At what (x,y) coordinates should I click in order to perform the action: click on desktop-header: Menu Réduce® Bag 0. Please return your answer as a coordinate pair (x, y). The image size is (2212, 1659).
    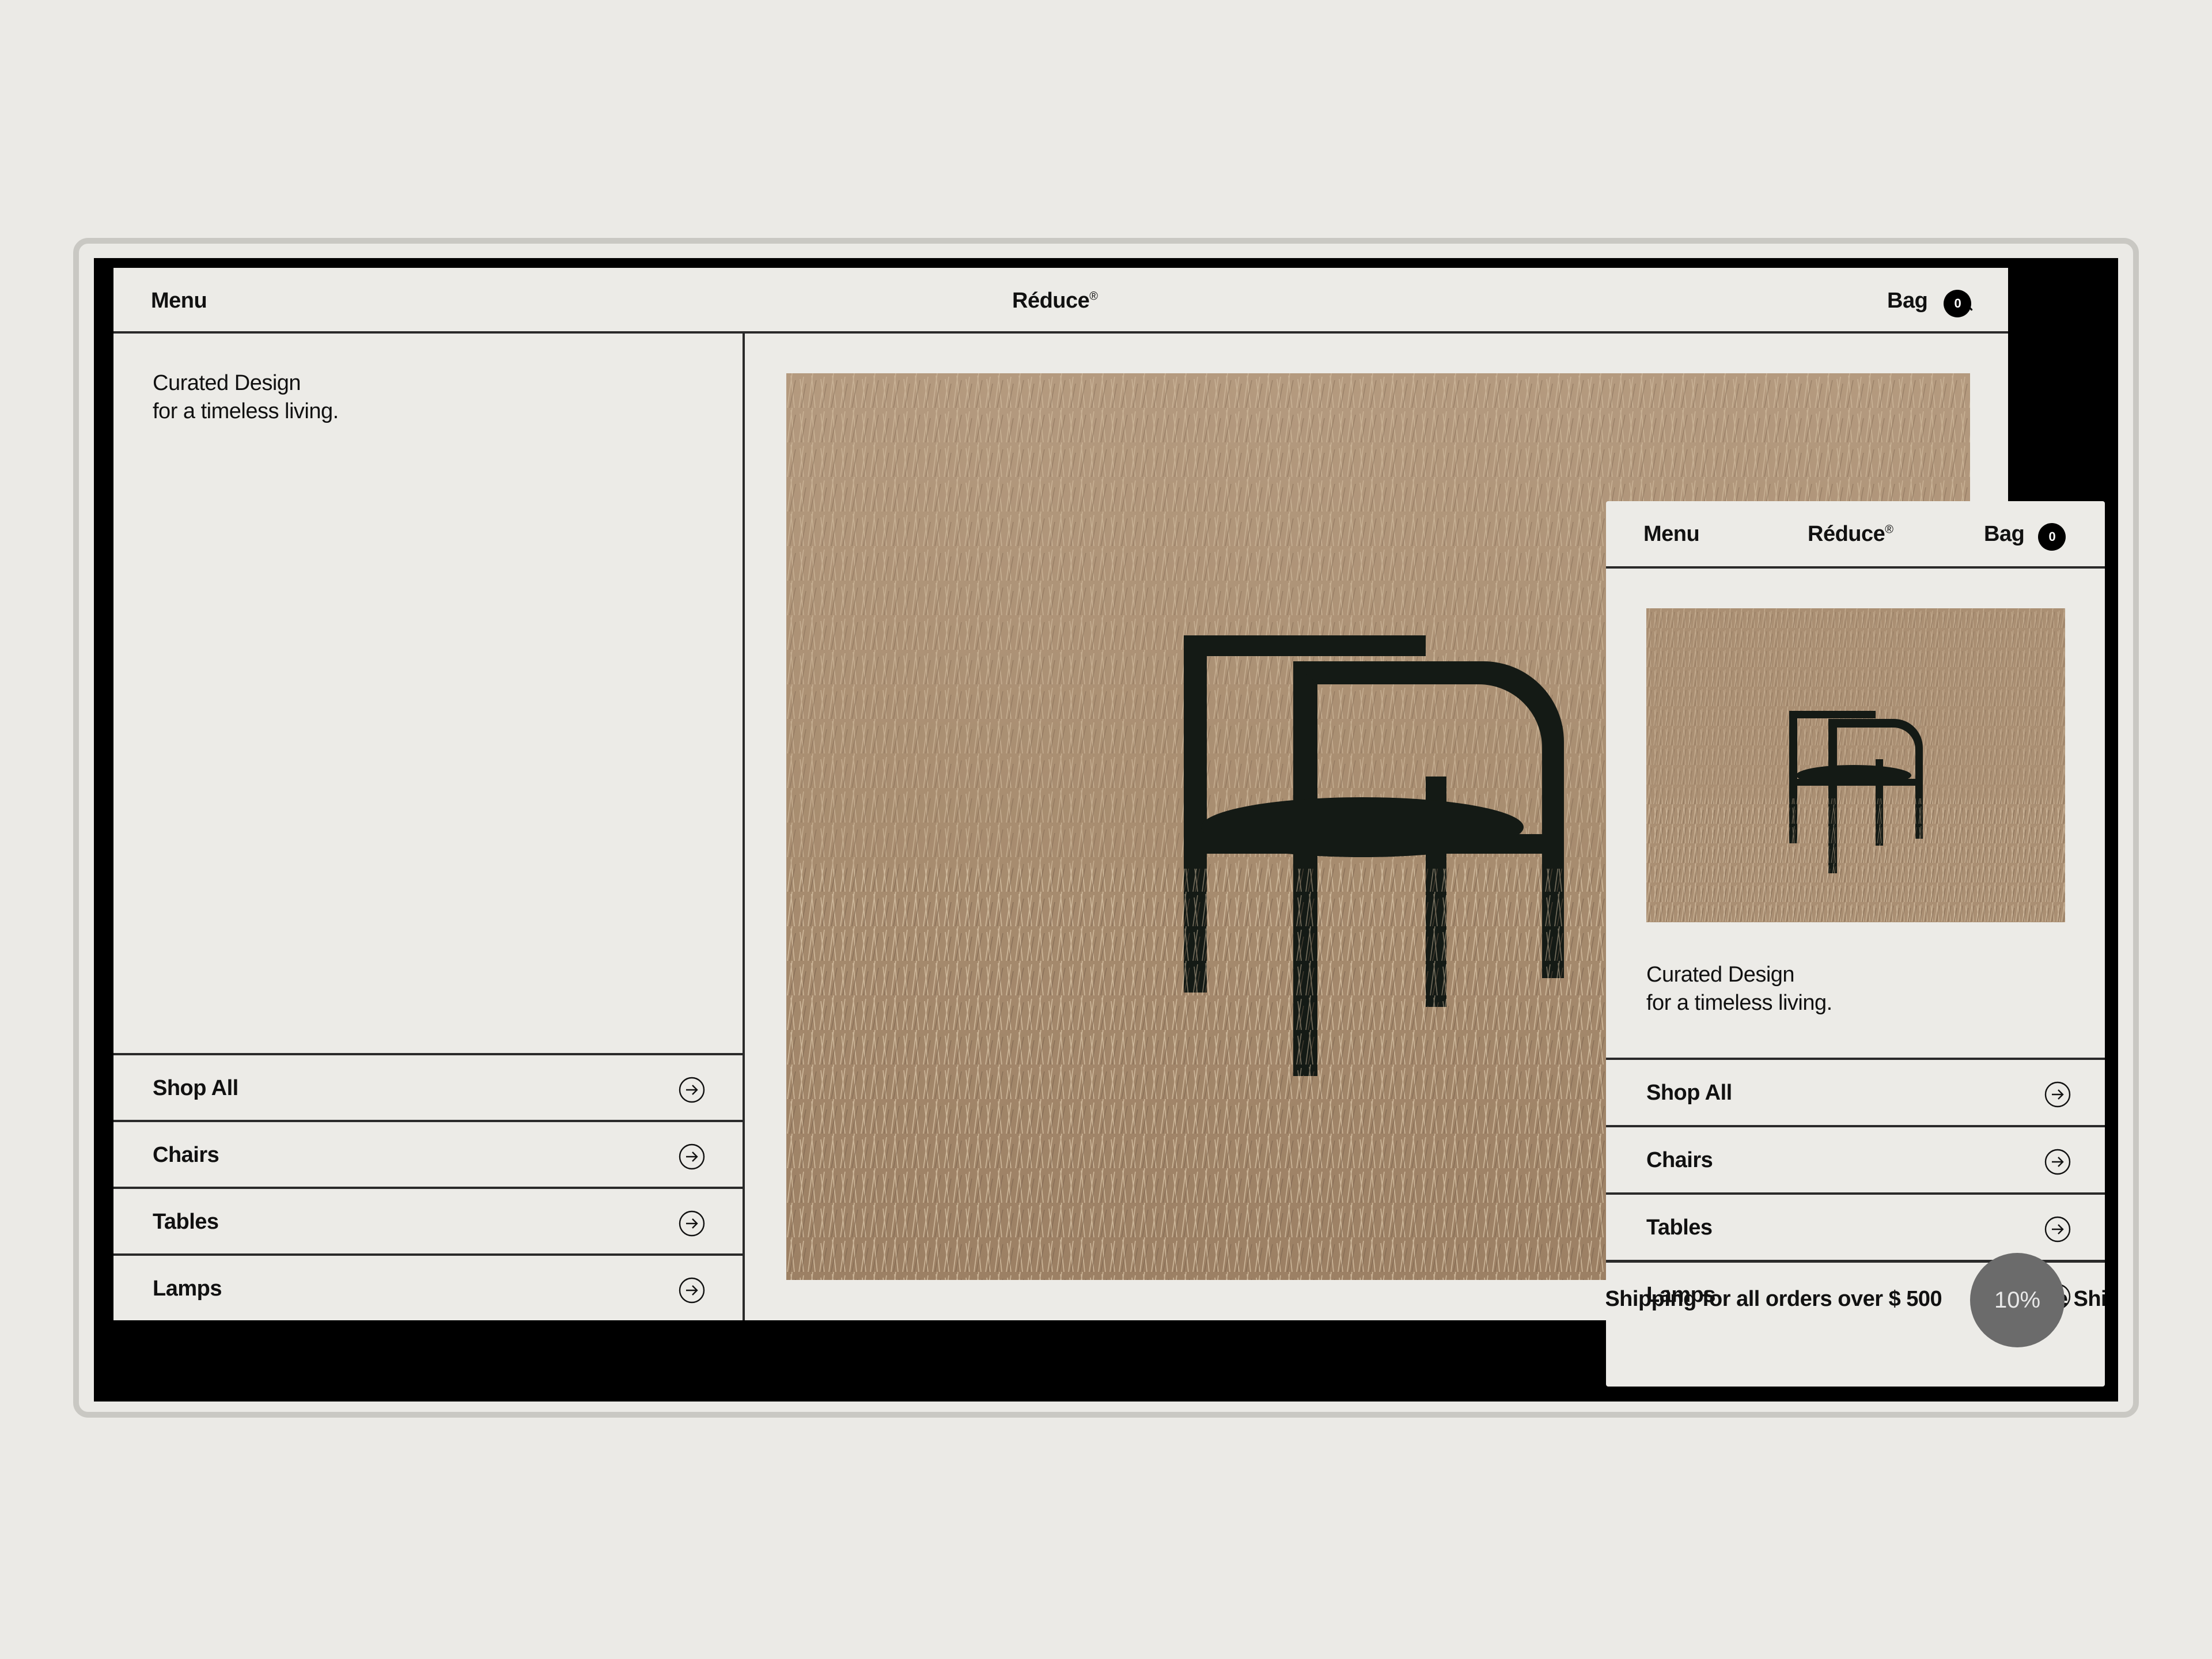
    Looking at the image, I should click on (1060, 301).